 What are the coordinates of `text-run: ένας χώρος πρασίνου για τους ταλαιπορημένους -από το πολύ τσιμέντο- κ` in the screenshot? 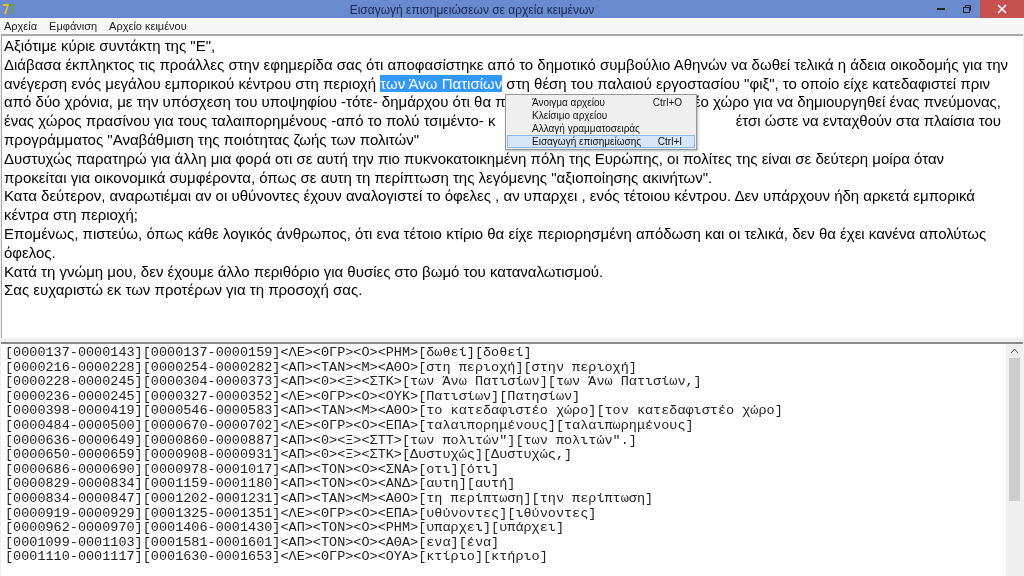 It's located at (250, 121).